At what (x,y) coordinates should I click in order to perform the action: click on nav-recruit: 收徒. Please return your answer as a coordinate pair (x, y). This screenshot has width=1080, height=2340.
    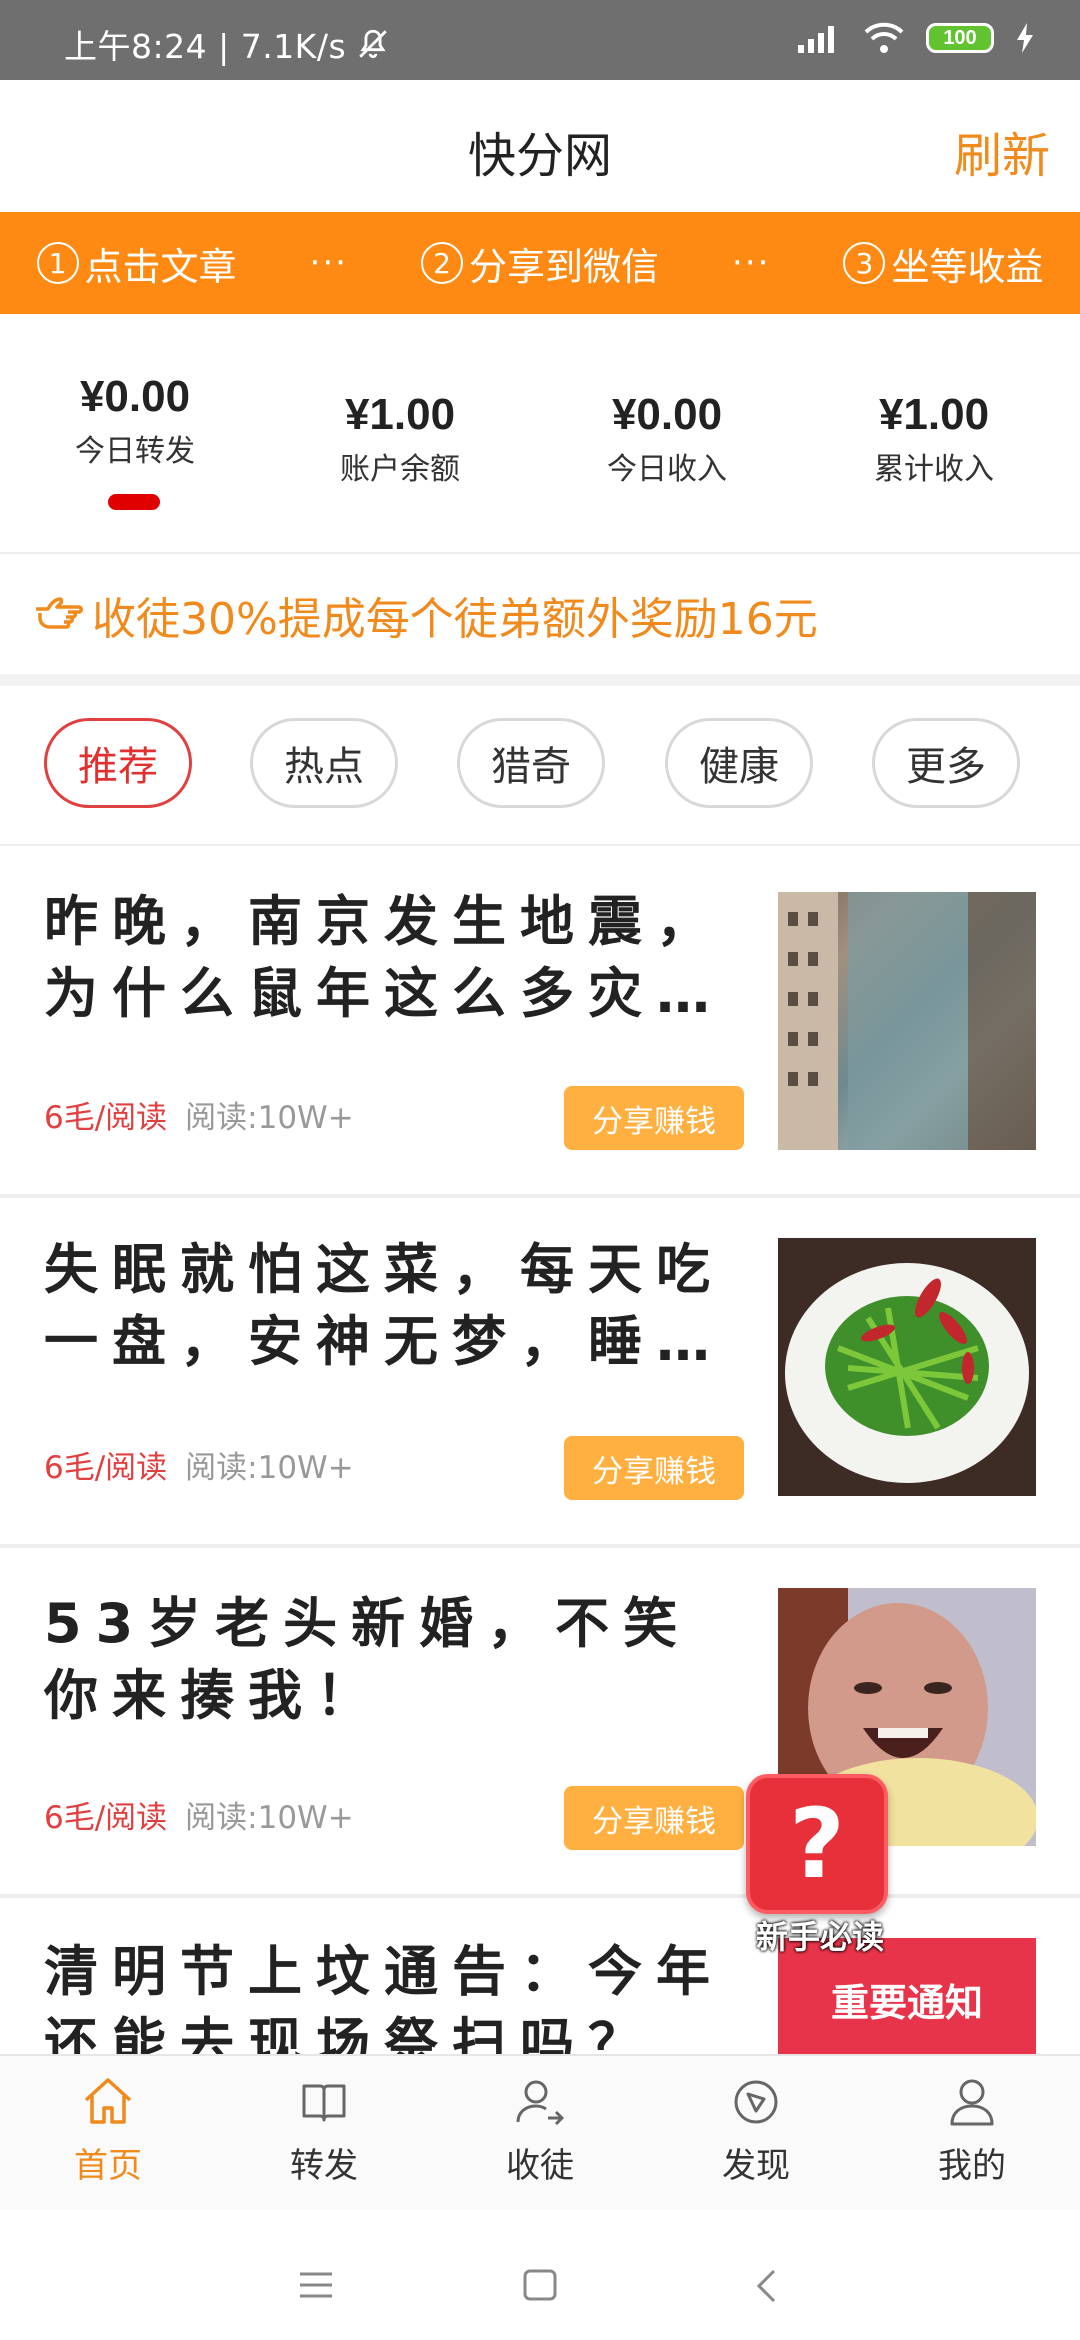
    Looking at the image, I should click on (540, 2130).